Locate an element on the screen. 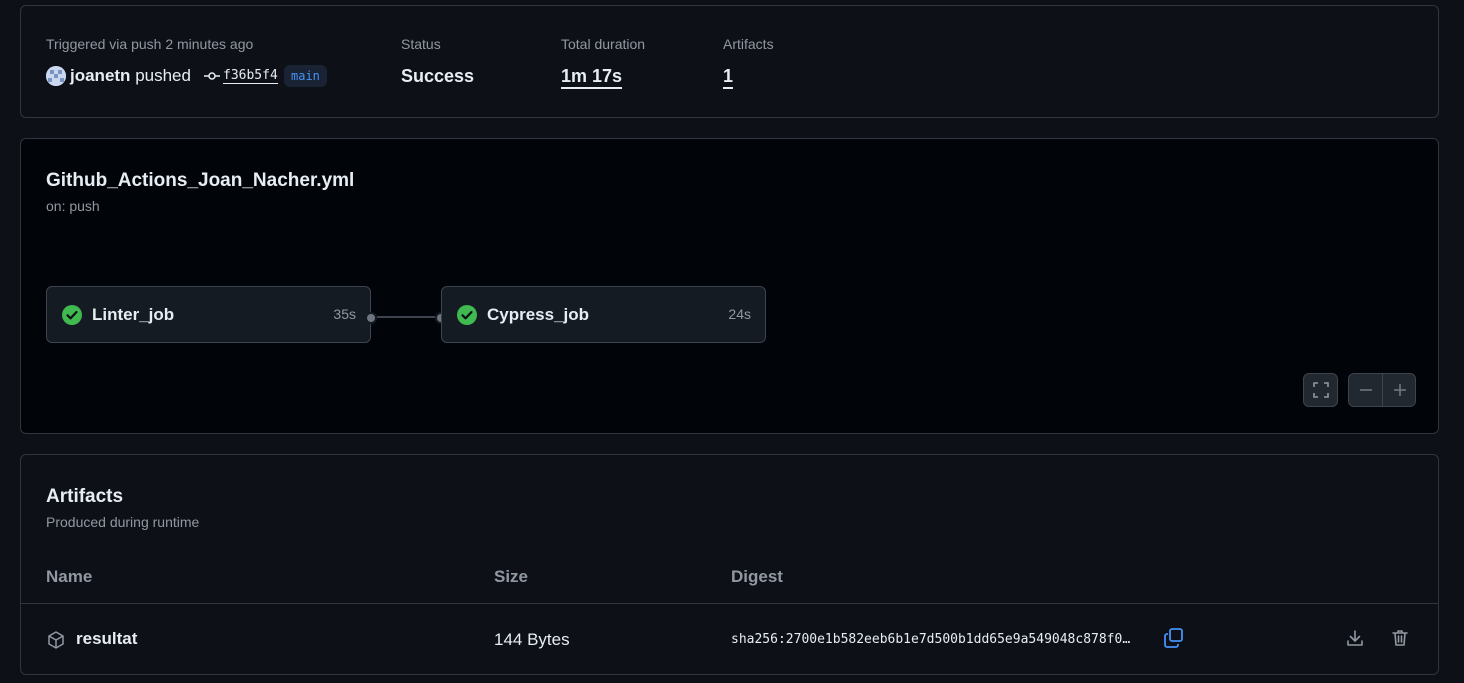 Image resolution: width=1464 pixels, height=683 pixels. fullscreen-icon is located at coordinates (1320, 390).